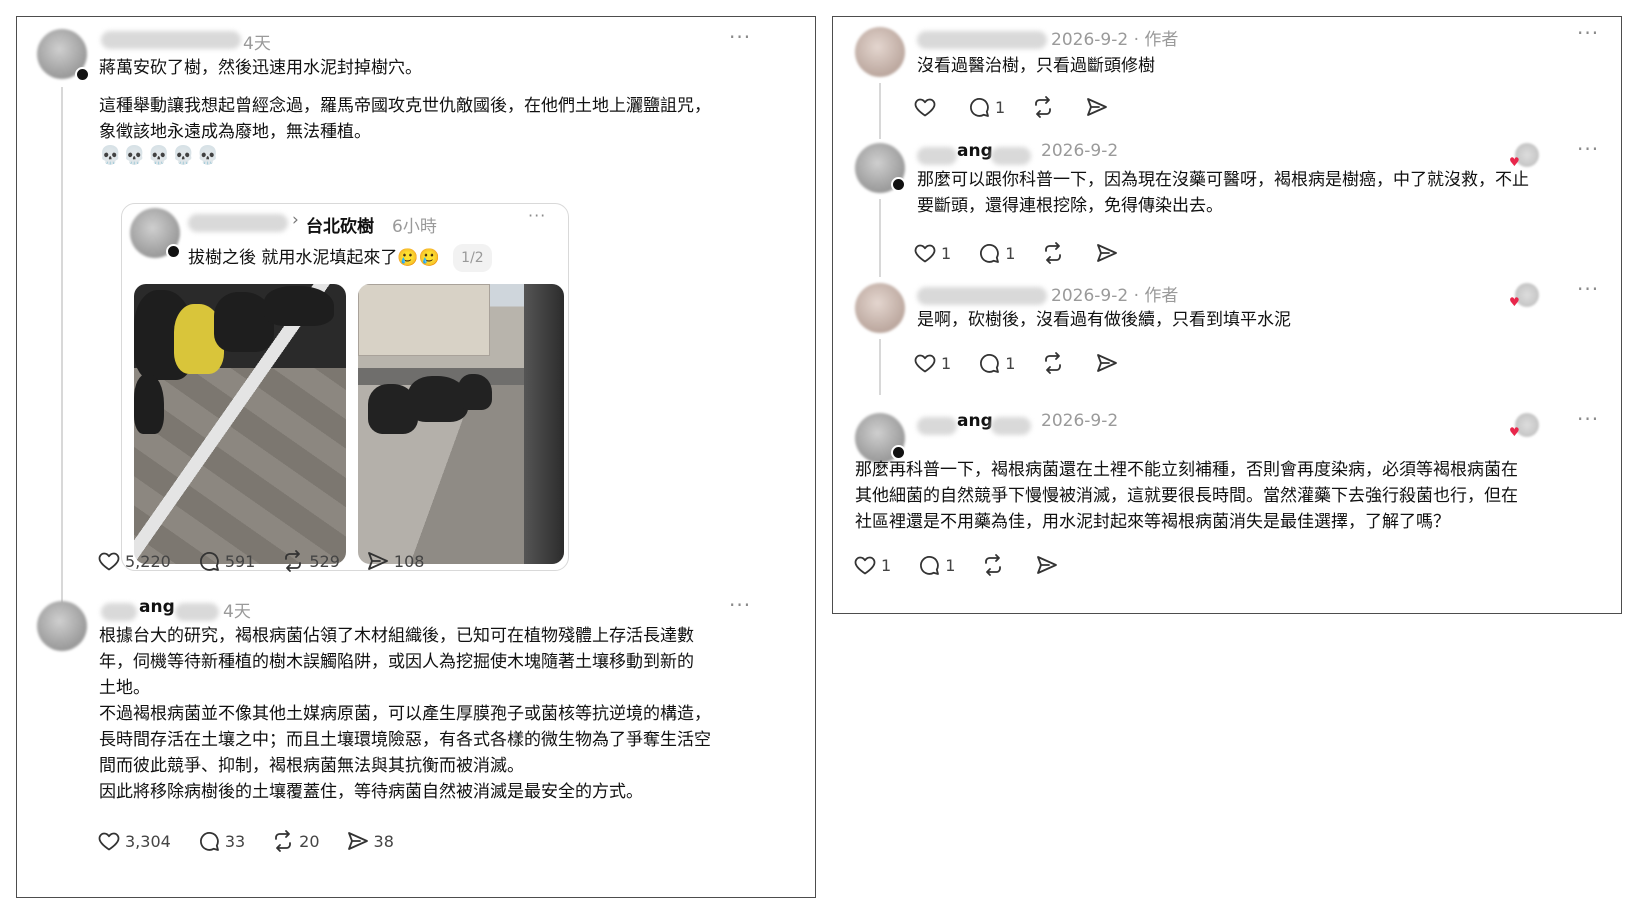  What do you see at coordinates (311, 766) in the screenshot?
I see `post-text-line: 間而彼此競爭、抑制，褐根病菌無法與其抗衡而被消滅。` at bounding box center [311, 766].